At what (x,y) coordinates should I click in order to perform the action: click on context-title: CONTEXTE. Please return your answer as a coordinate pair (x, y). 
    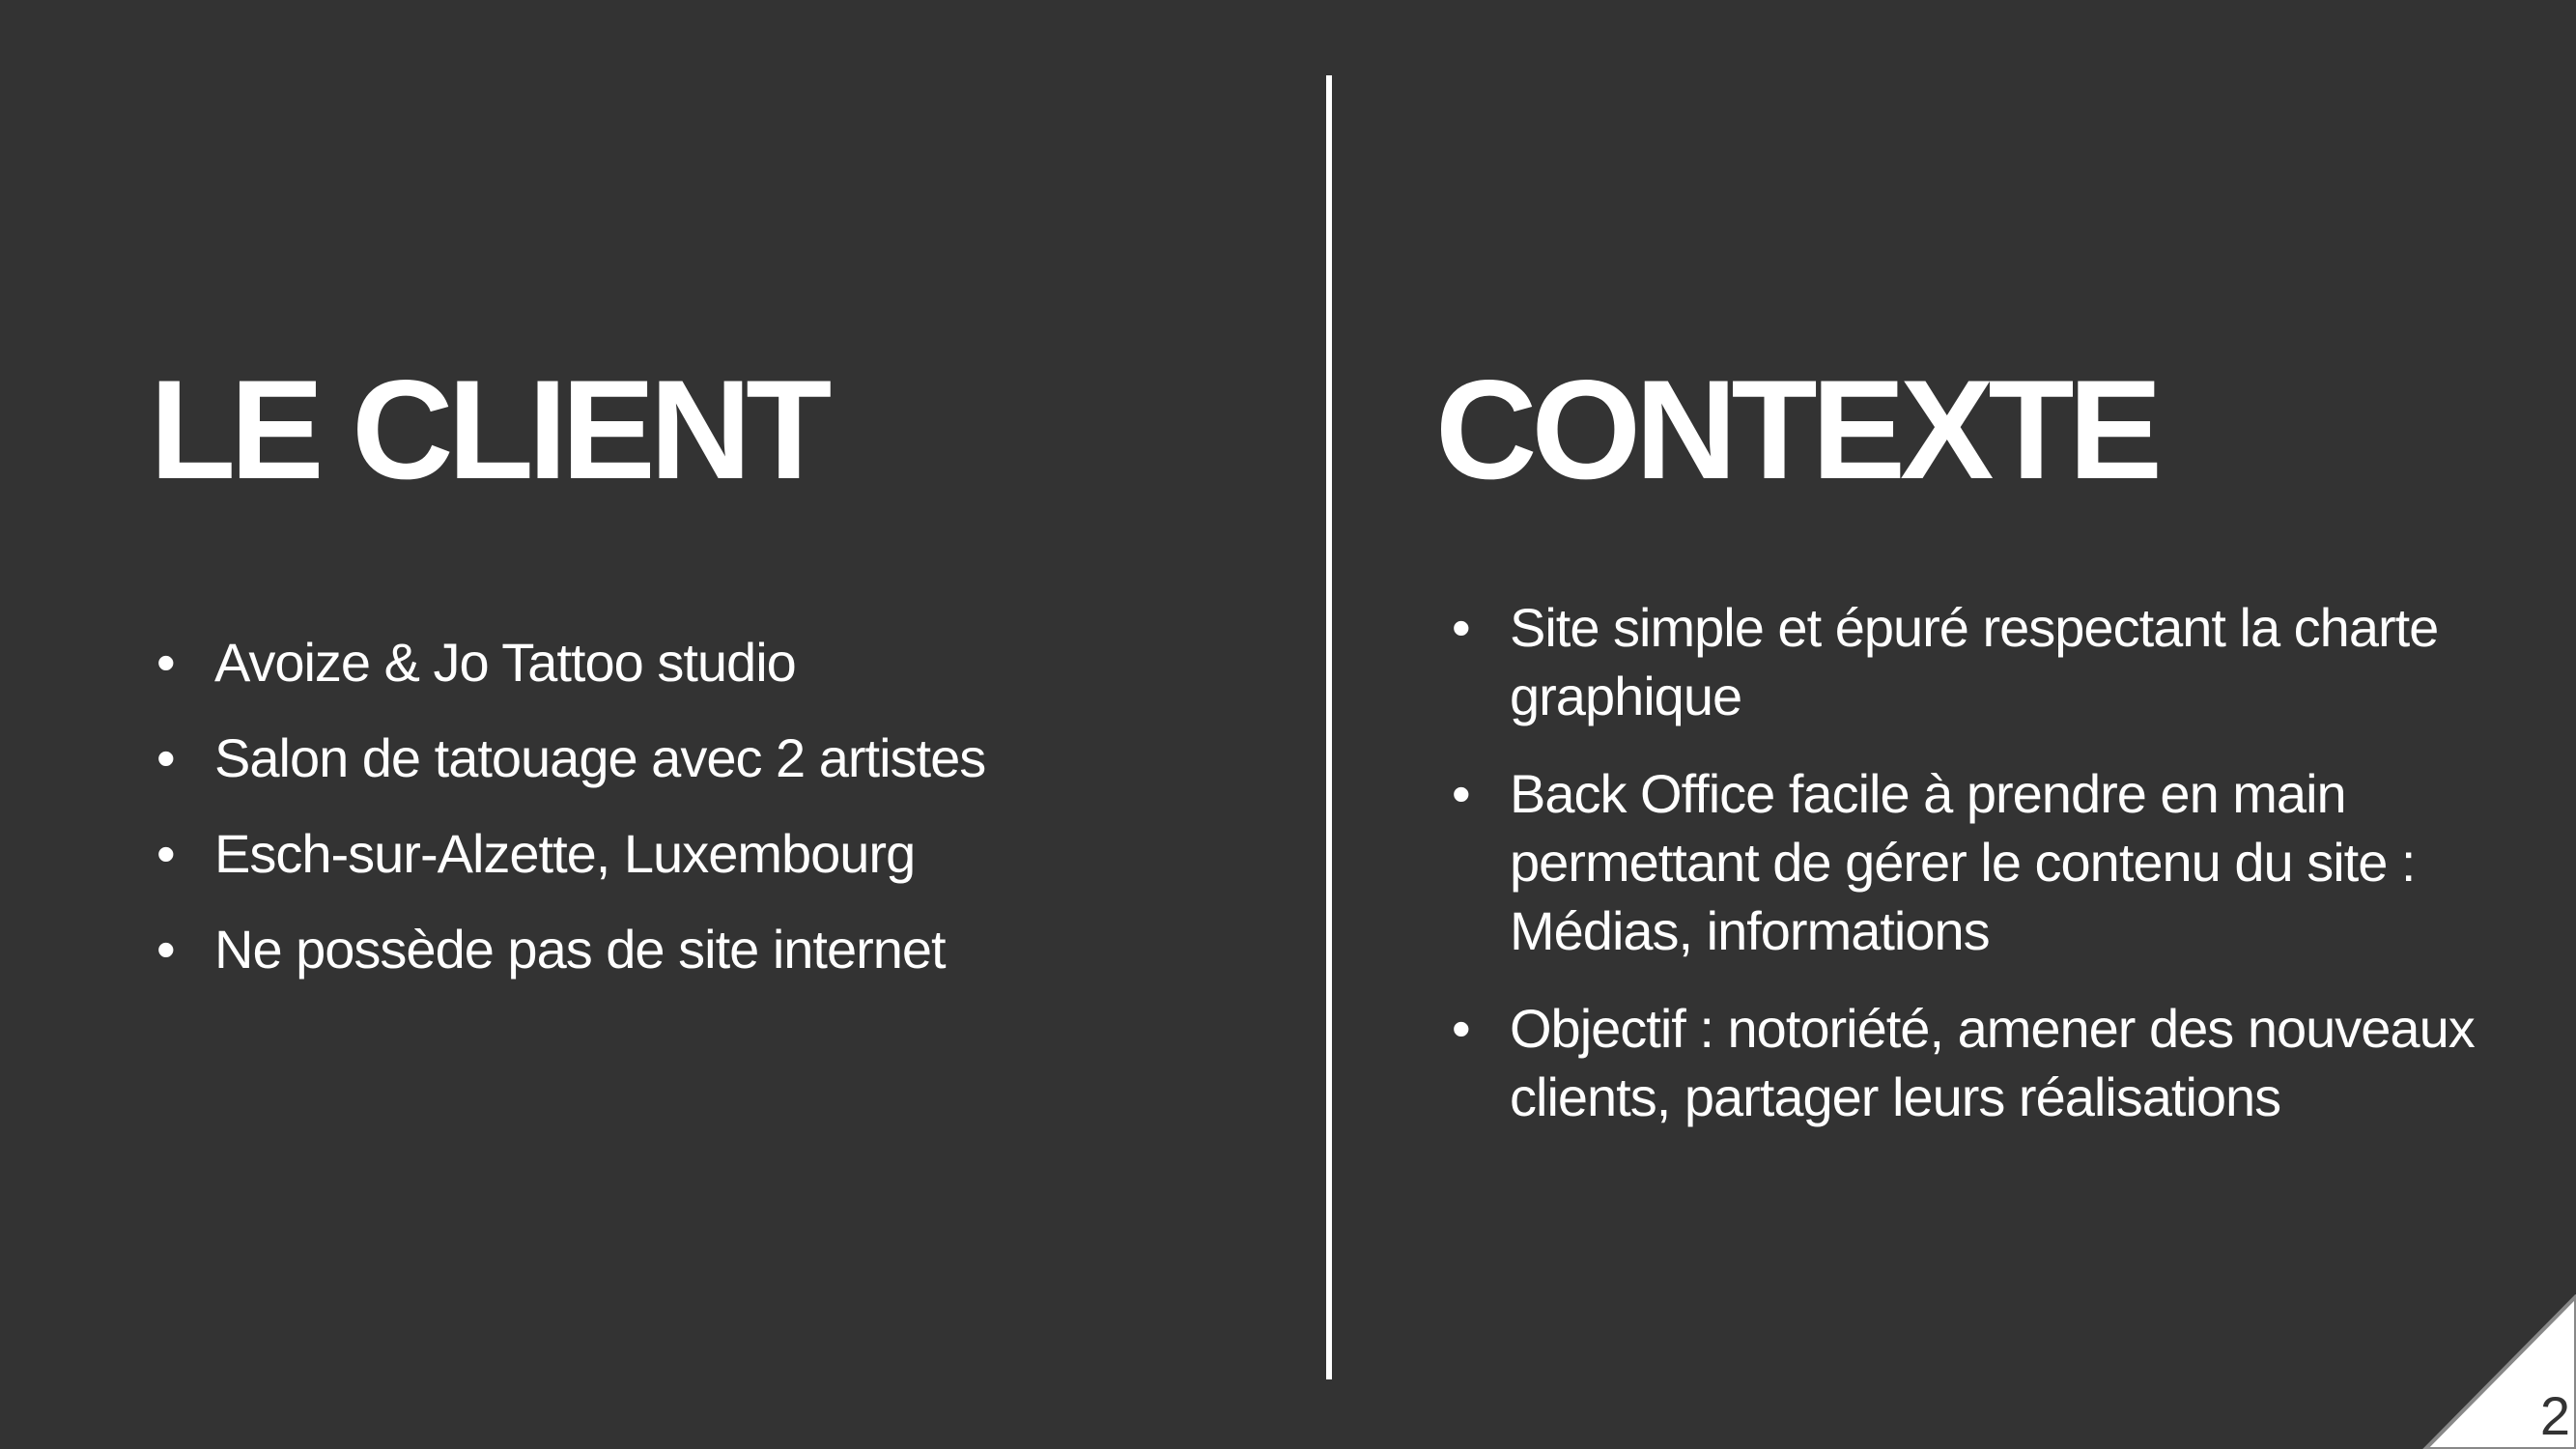
    Looking at the image, I should click on (1799, 429).